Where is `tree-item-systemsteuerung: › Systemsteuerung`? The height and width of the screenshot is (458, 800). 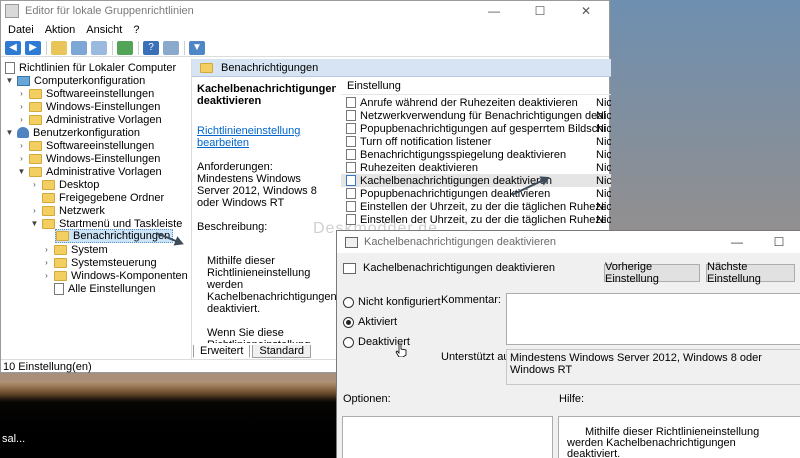 tree-item-systemsteuerung: › Systemsteuerung is located at coordinates (99, 262).